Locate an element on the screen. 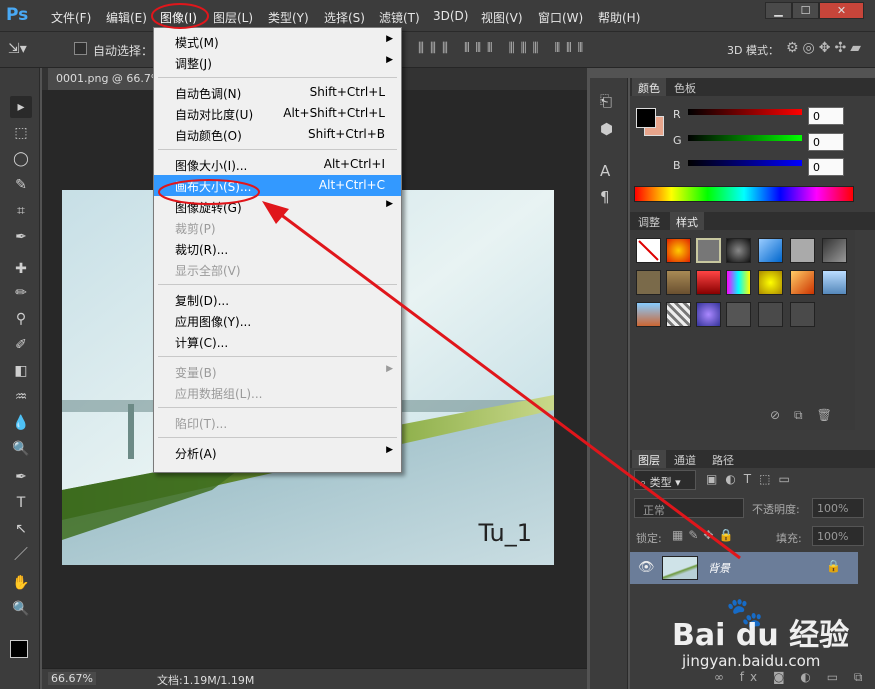 Image resolution: width=875 pixels, height=689 pixels. blend-mode-select: 正常 is located at coordinates (689, 508).